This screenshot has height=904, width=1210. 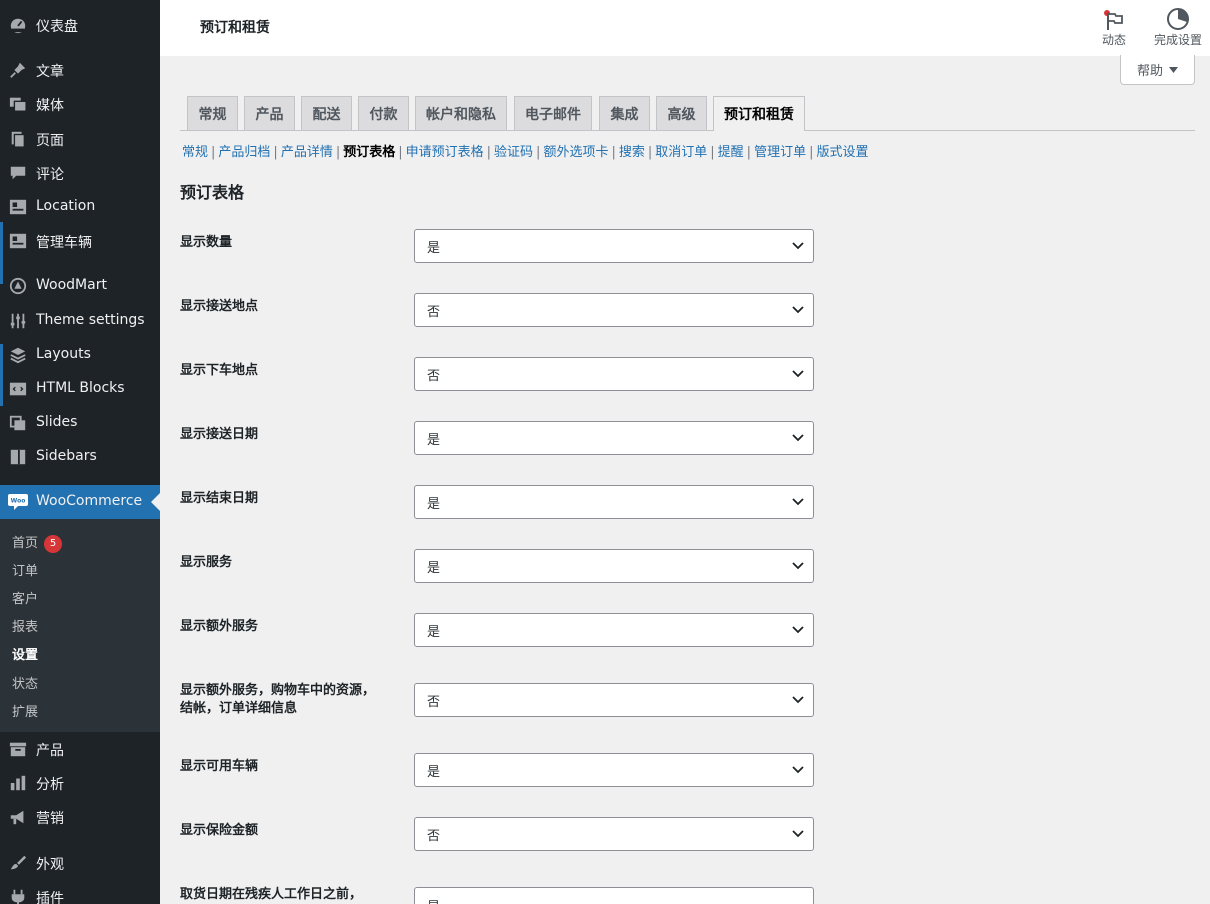 I want to click on help-button: 帮助, so click(x=1157, y=70).